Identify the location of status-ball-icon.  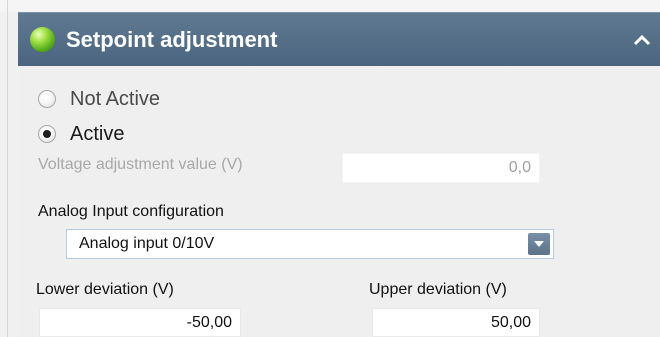
(42, 39).